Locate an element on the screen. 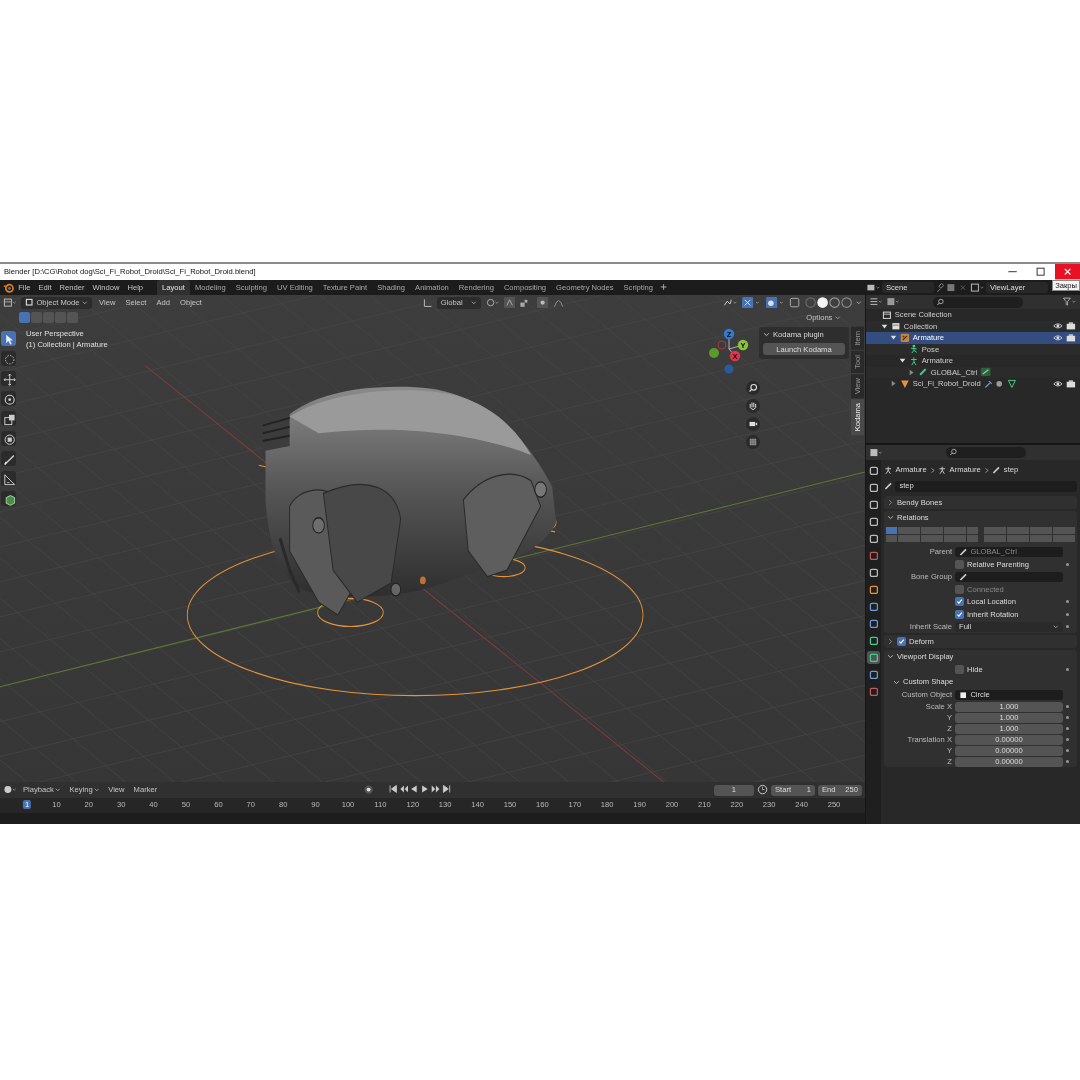 Image resolution: width=1080 pixels, height=1080 pixels. pose-icon is located at coordinates (914, 349).